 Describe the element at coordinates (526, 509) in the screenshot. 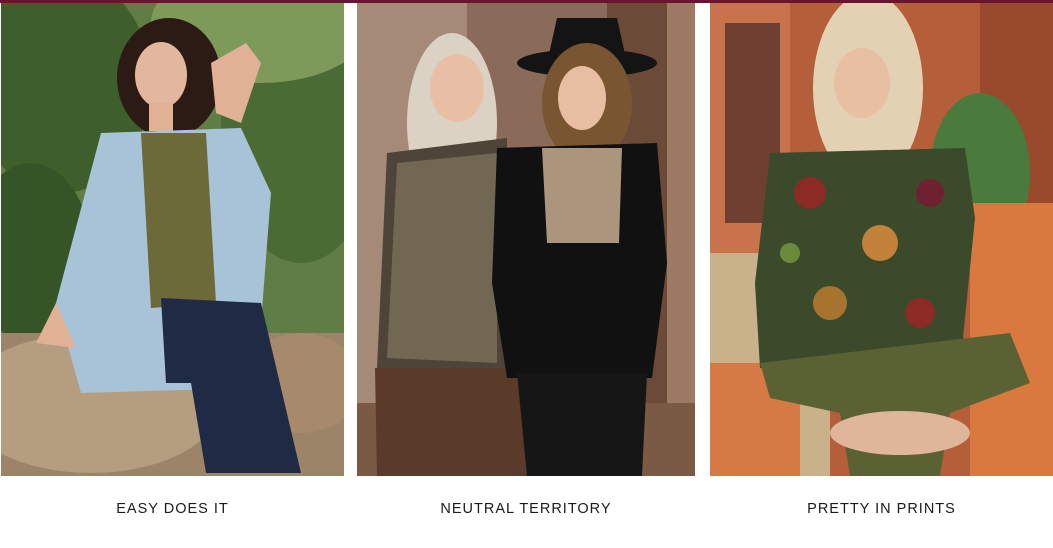

I see `collection-title: NEUTRAL TERRITORY` at that location.